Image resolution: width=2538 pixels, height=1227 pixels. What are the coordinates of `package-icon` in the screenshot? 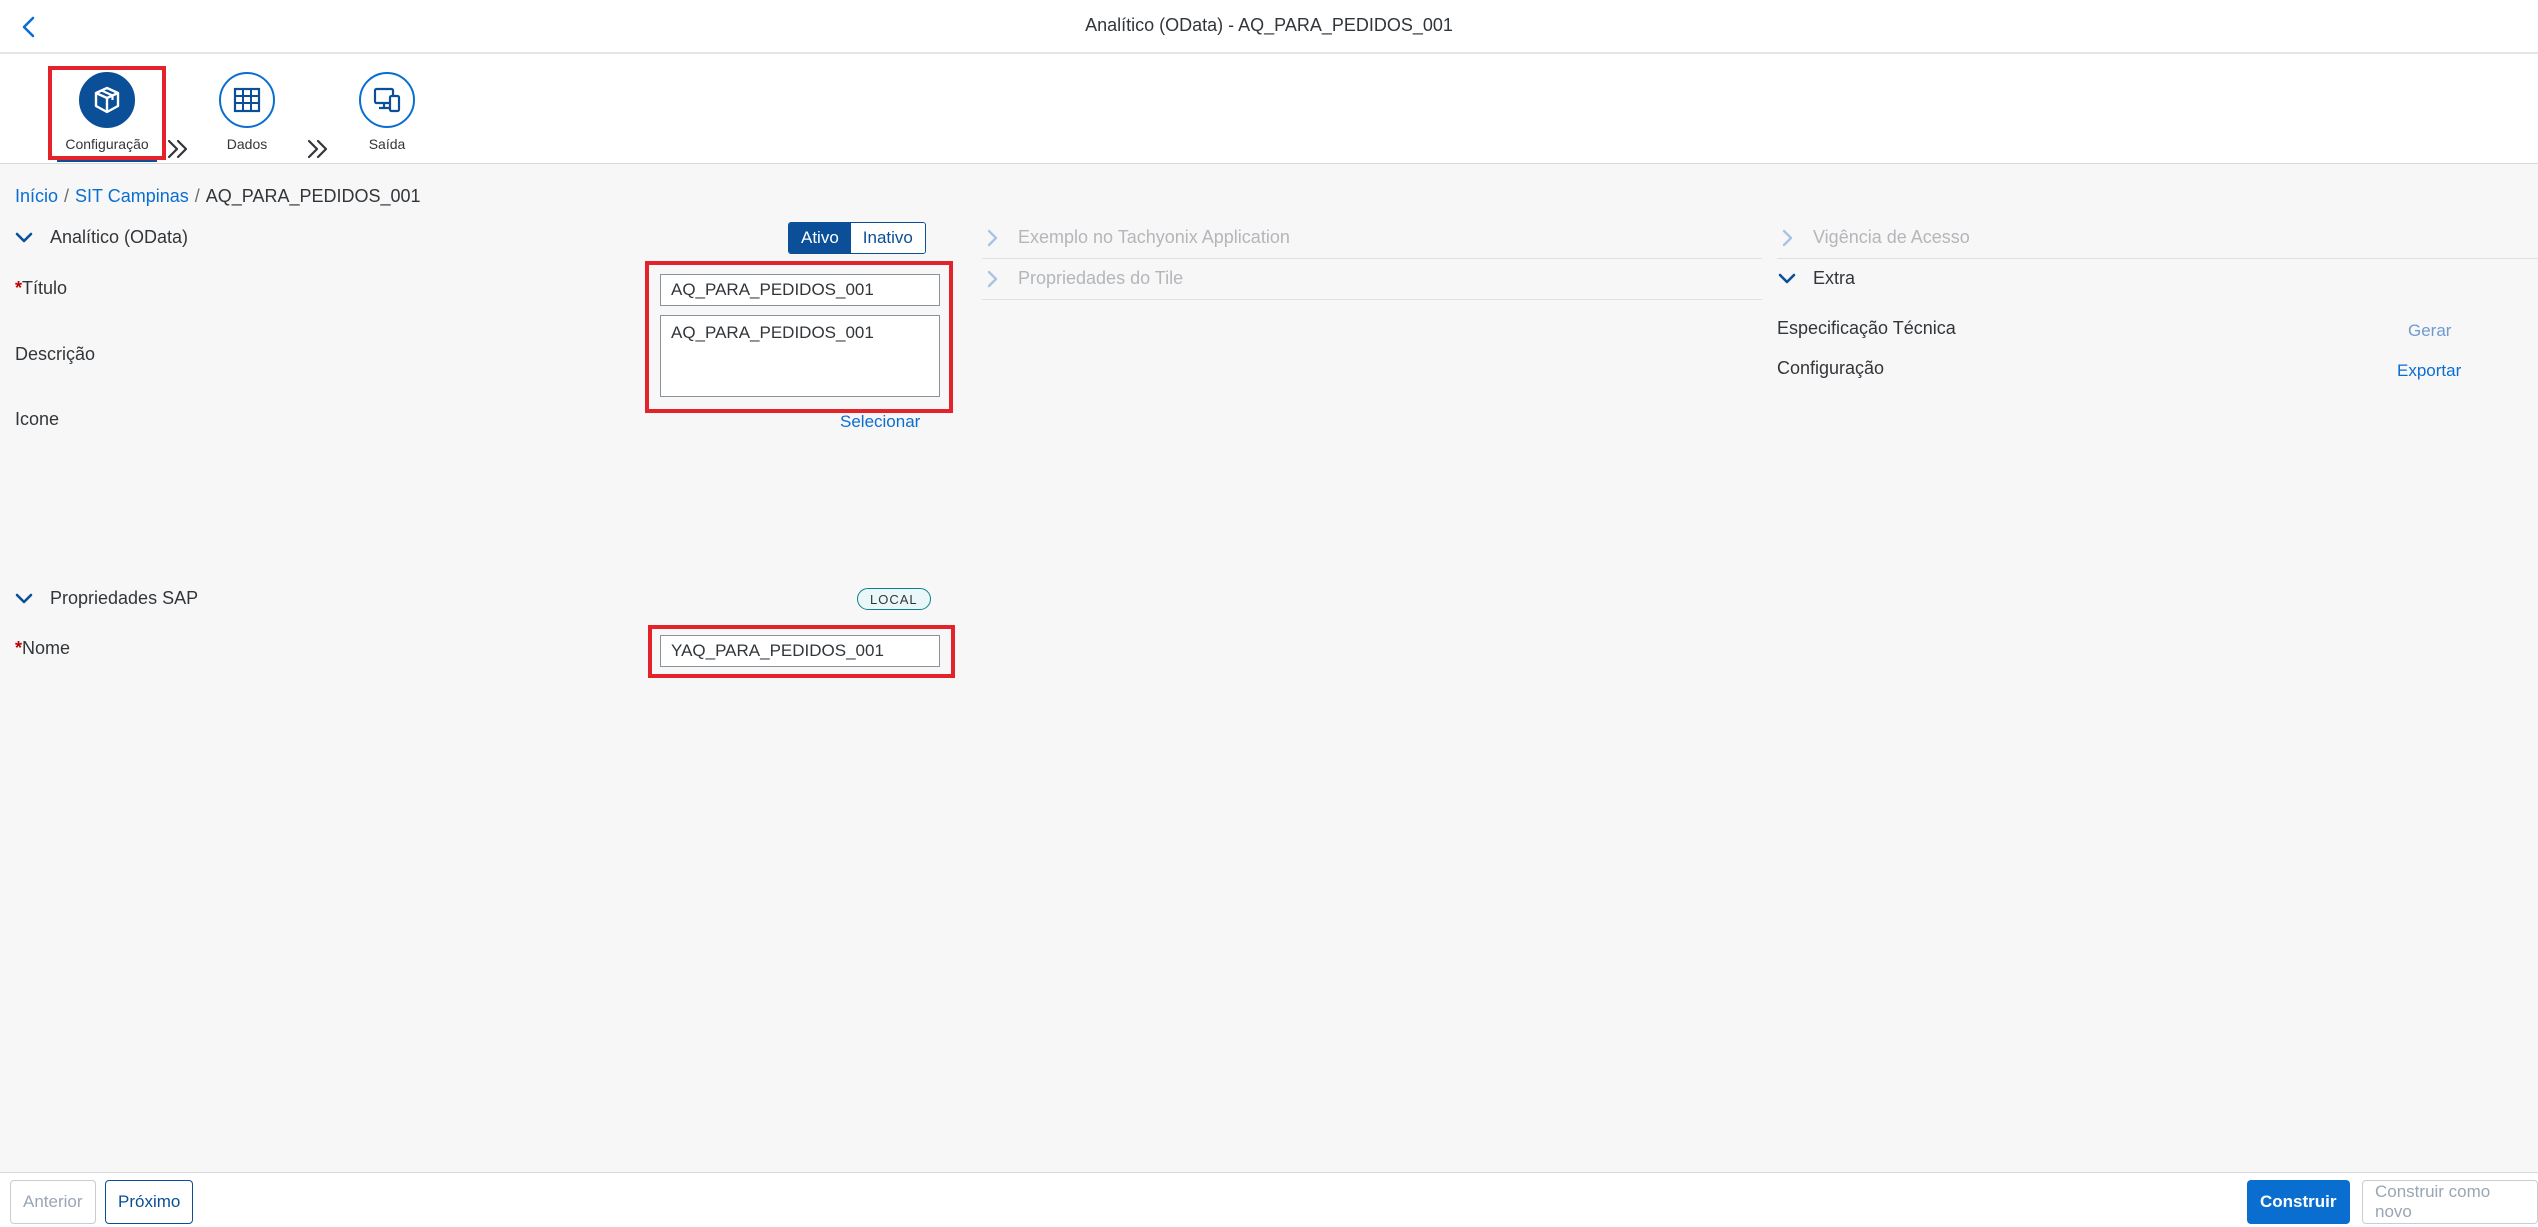 It's located at (107, 100).